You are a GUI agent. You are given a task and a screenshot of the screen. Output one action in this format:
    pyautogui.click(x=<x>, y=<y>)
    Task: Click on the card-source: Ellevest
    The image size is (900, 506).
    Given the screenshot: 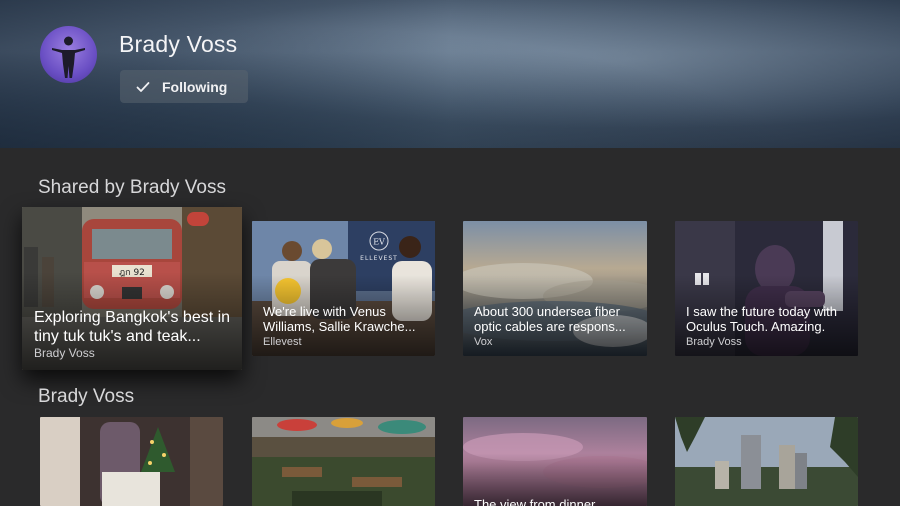 What is the action you would take?
    pyautogui.click(x=282, y=342)
    